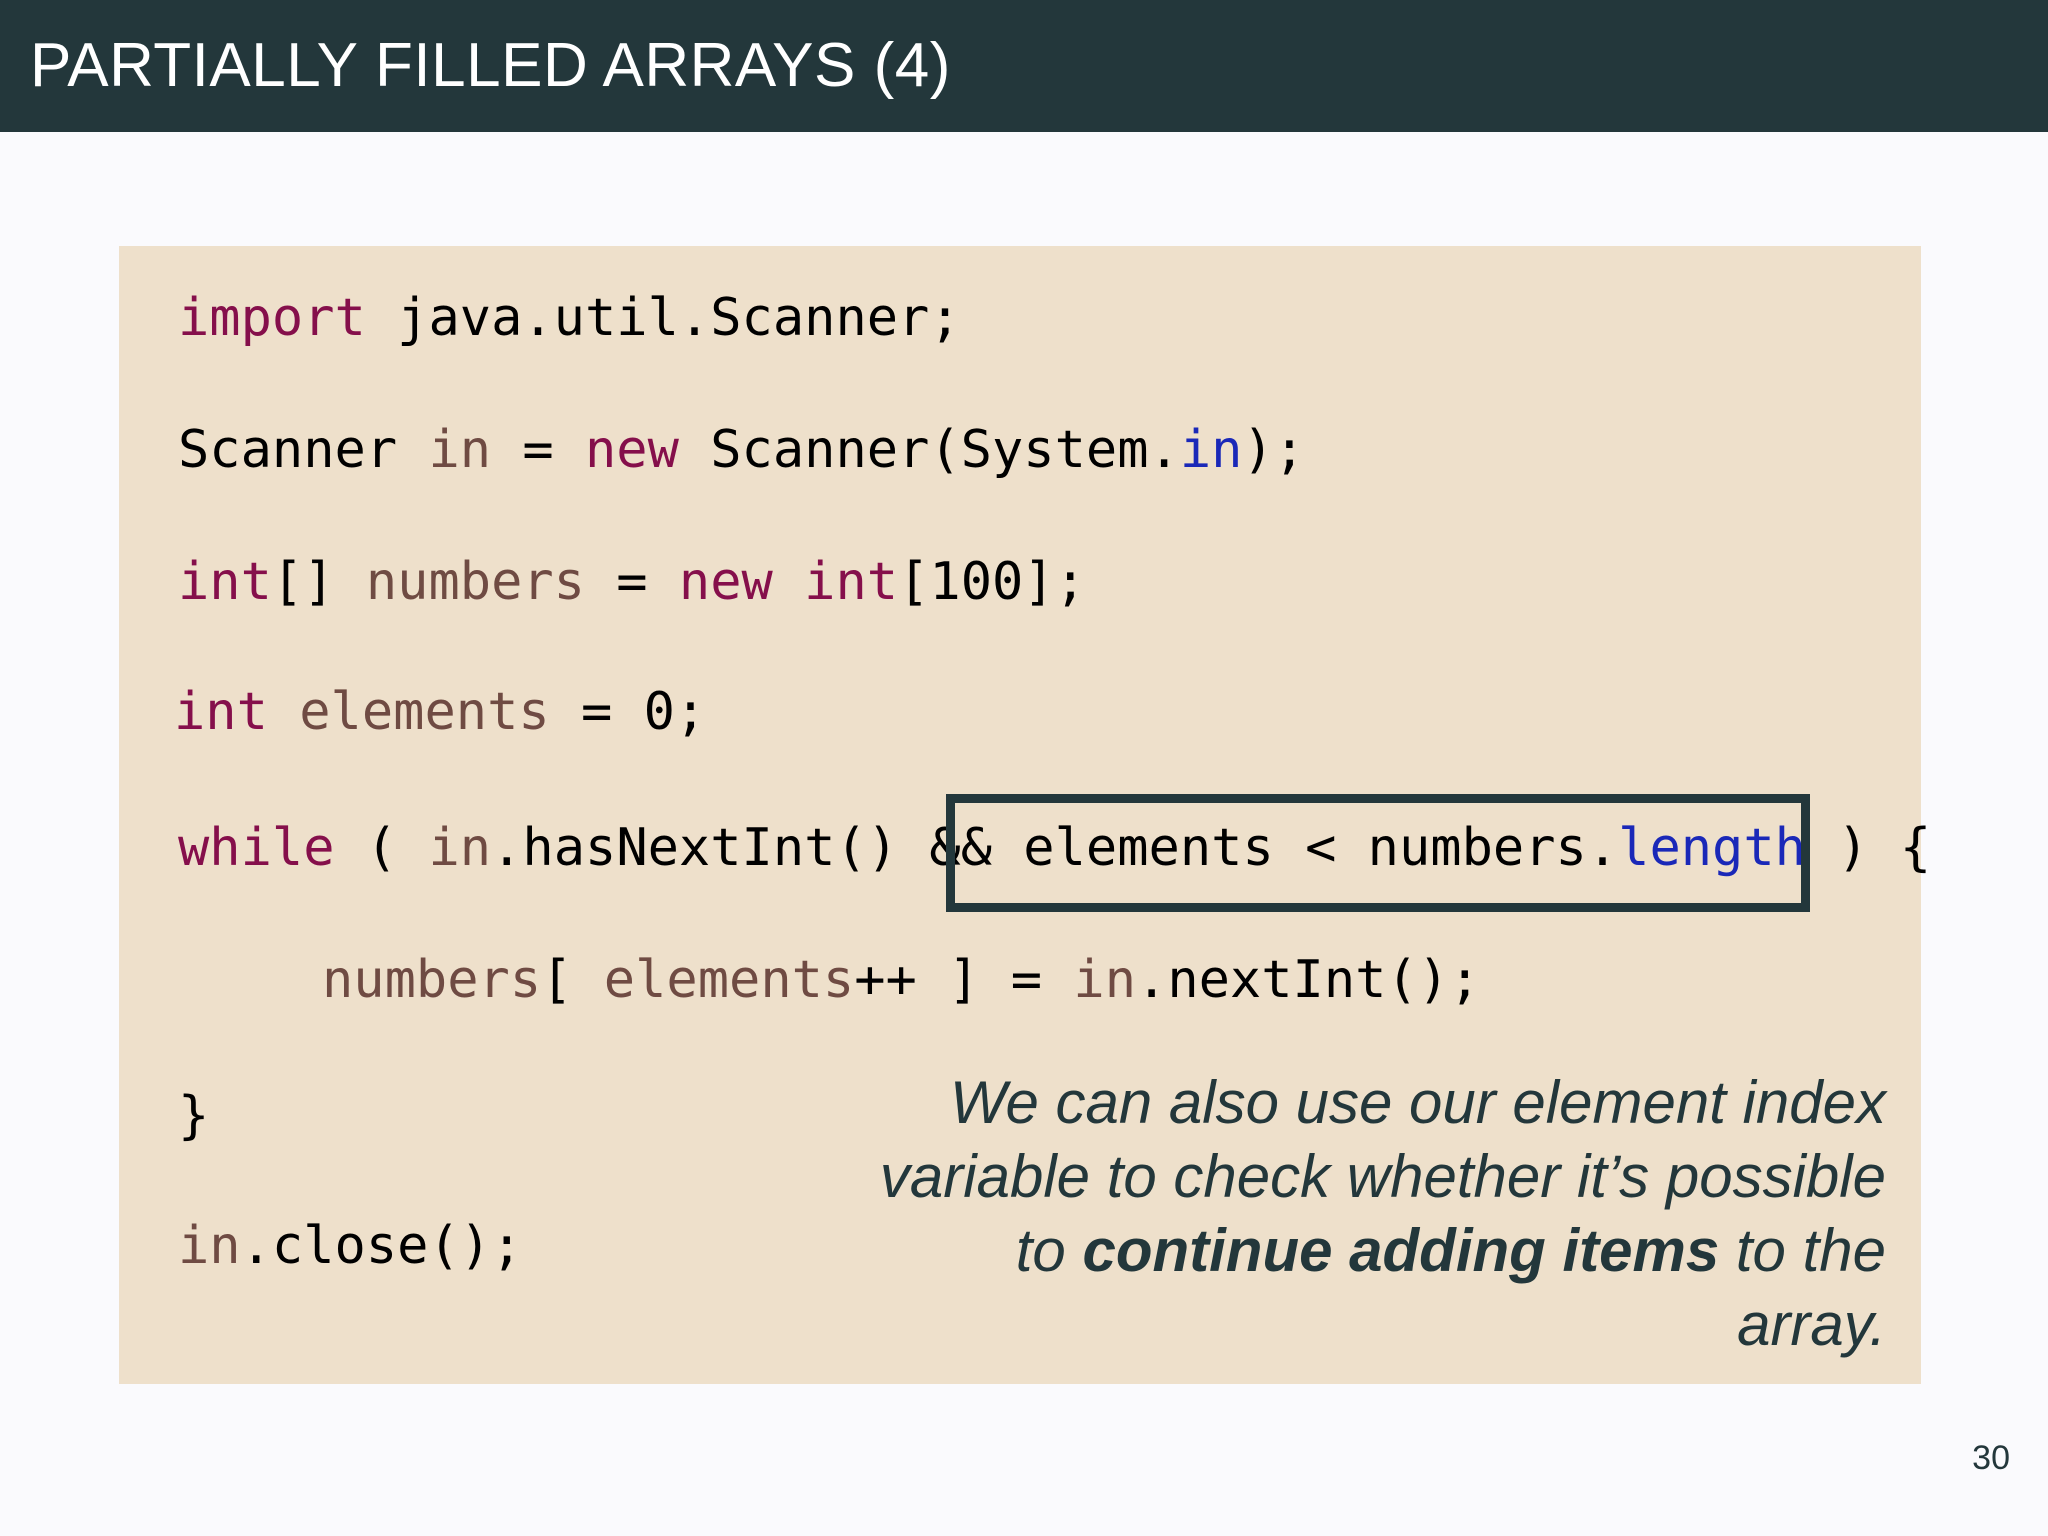  Describe the element at coordinates (628, 712) in the screenshot. I see `code-text: = 0;` at that location.